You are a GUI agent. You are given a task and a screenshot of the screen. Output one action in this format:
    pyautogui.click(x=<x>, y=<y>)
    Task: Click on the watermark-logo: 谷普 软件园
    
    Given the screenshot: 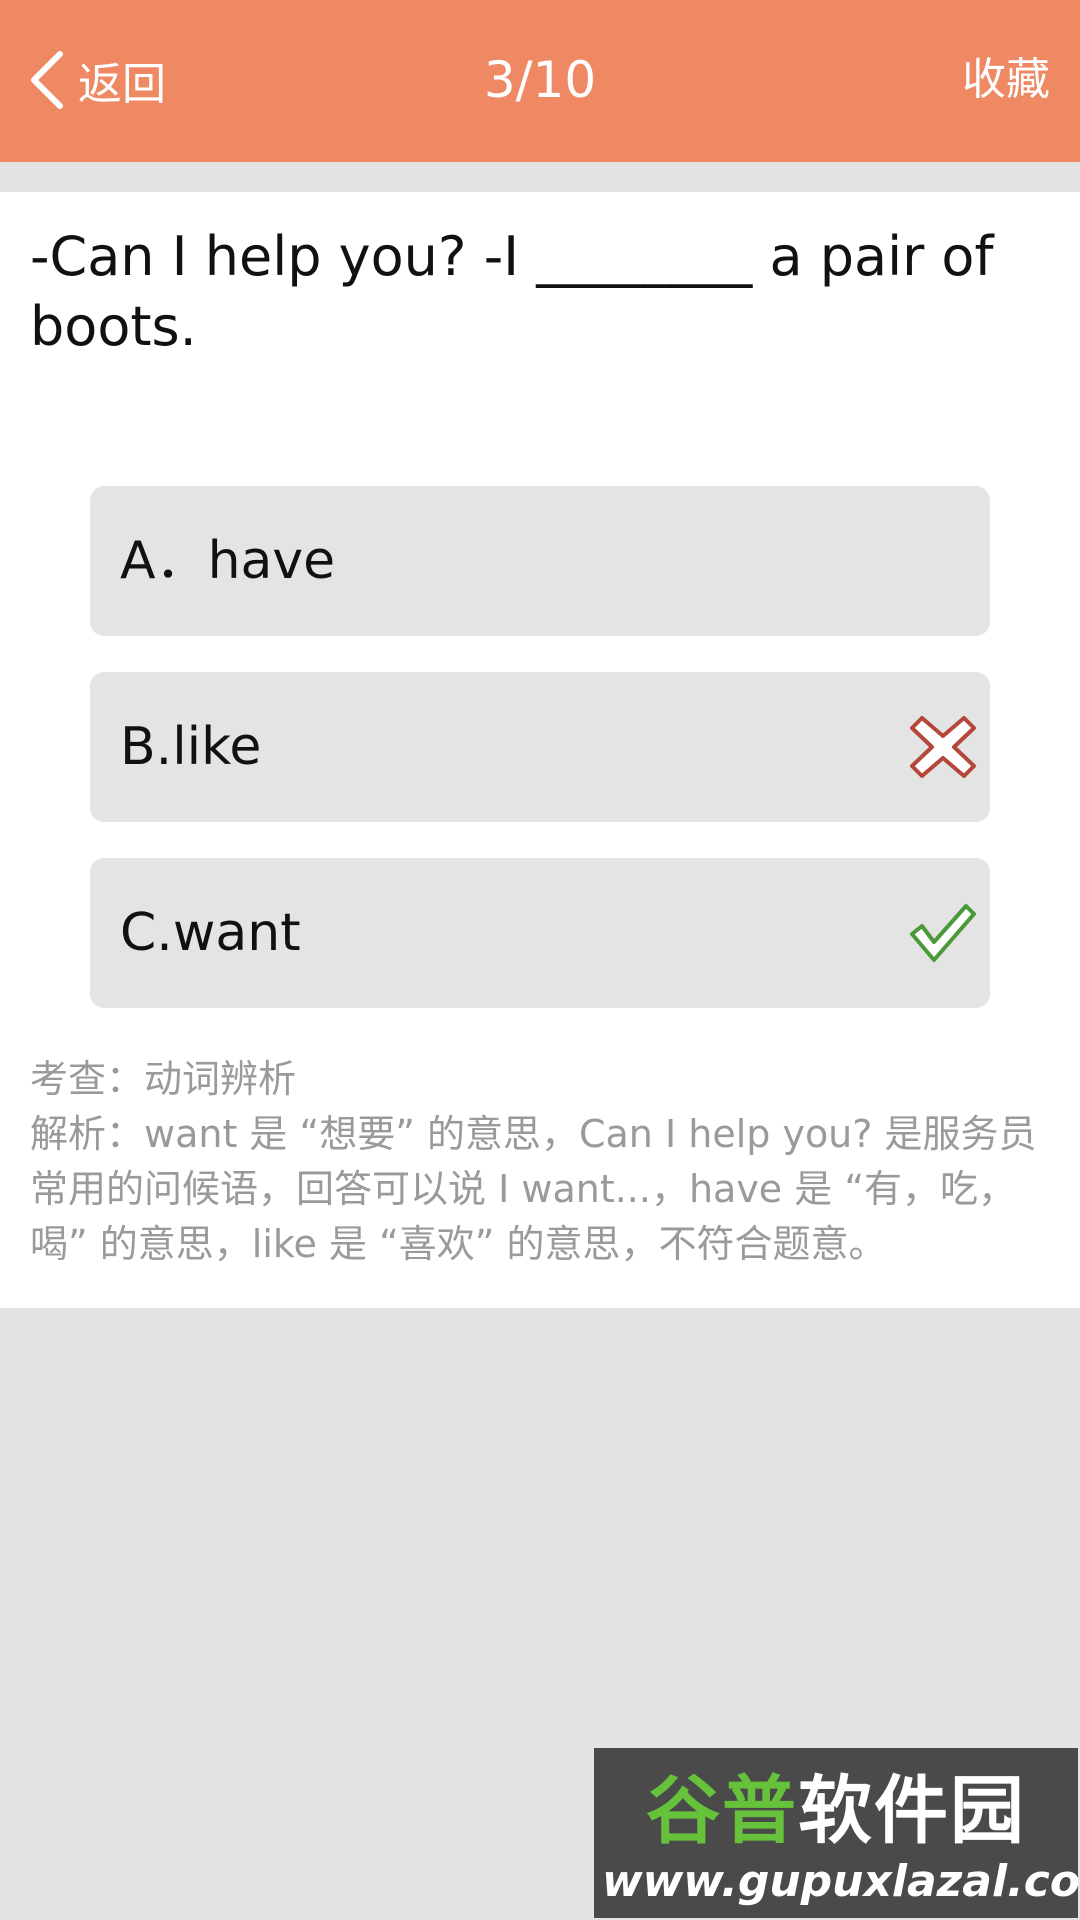 What is the action you would take?
    pyautogui.click(x=836, y=1804)
    